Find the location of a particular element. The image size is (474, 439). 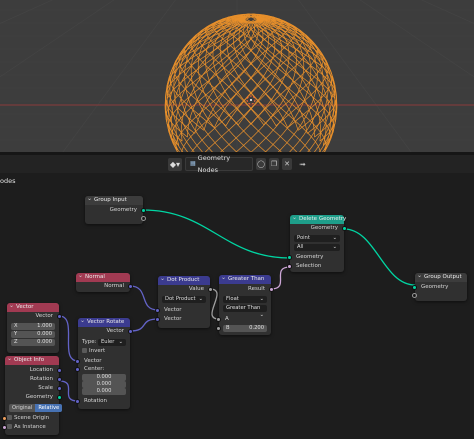

center-input-socket is located at coordinates (77, 369).